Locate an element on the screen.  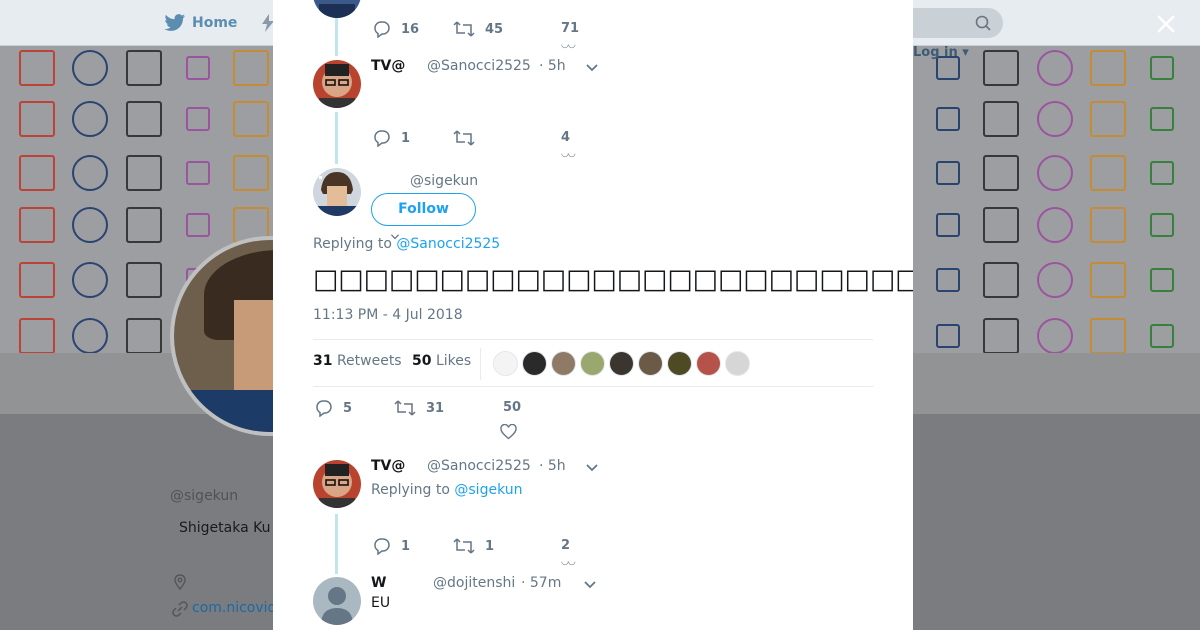
profile-url-link: com.nicovid is located at coordinates (234, 608).